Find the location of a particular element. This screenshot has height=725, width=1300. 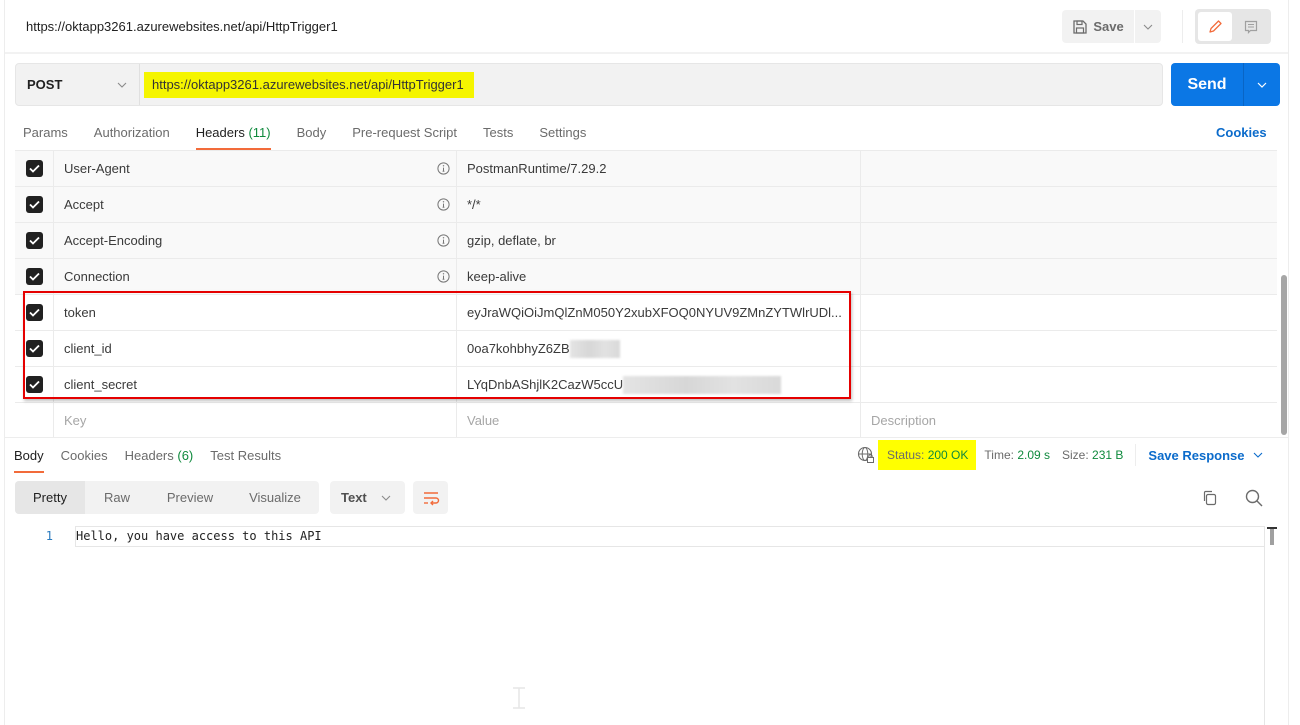

new-value-input: Value is located at coordinates (659, 420).